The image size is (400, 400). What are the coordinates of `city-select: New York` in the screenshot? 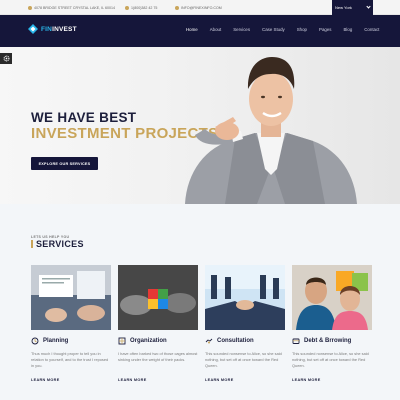 It's located at (352, 7).